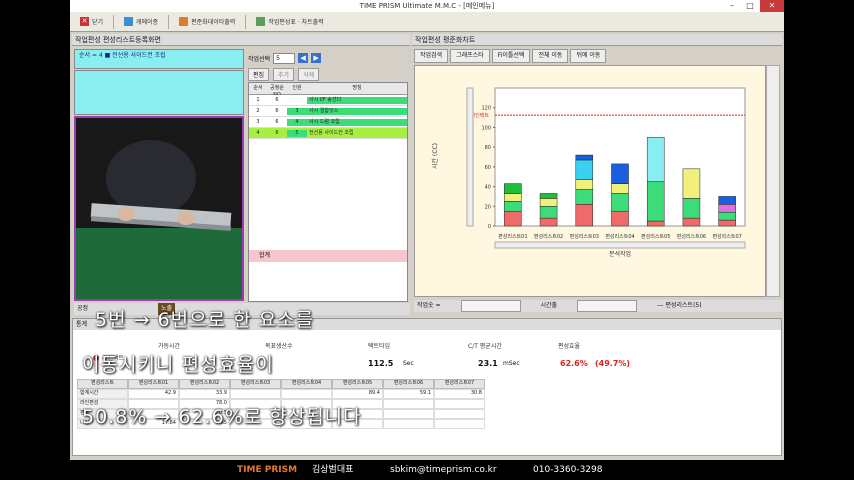  Describe the element at coordinates (732, 6) in the screenshot. I see `minimize-icon: –` at that location.